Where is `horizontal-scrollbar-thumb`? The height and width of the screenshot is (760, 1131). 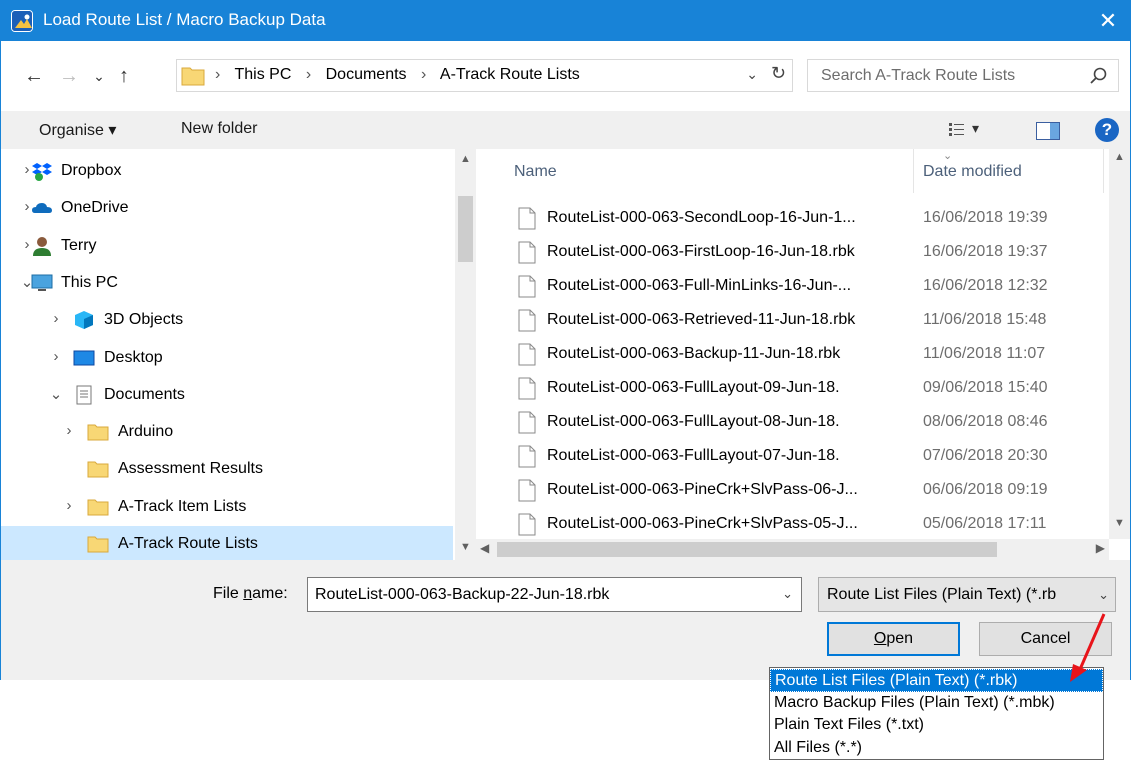
horizontal-scrollbar-thumb is located at coordinates (747, 549).